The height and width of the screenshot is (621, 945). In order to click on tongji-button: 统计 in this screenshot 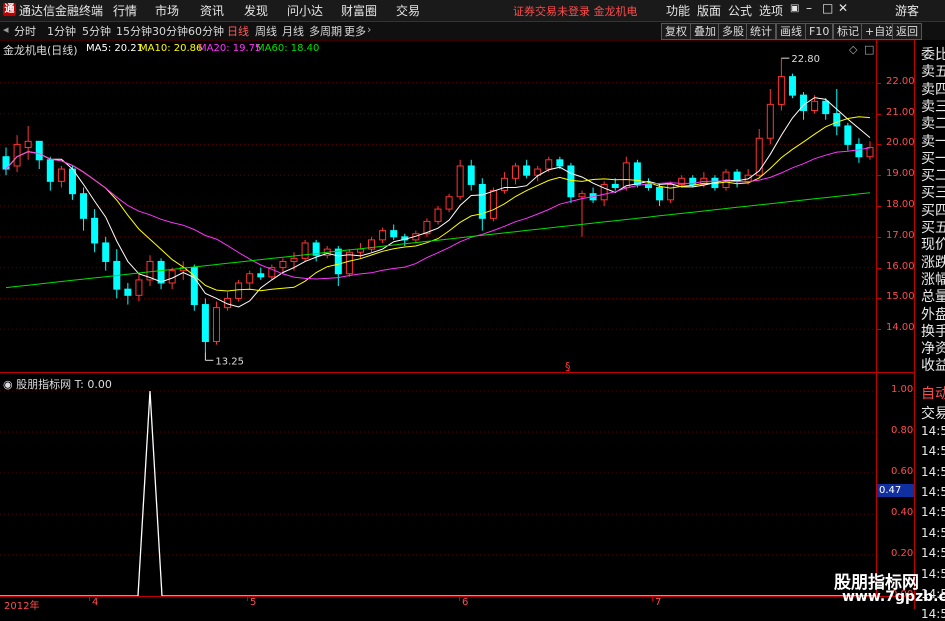, I will do `click(761, 31)`.